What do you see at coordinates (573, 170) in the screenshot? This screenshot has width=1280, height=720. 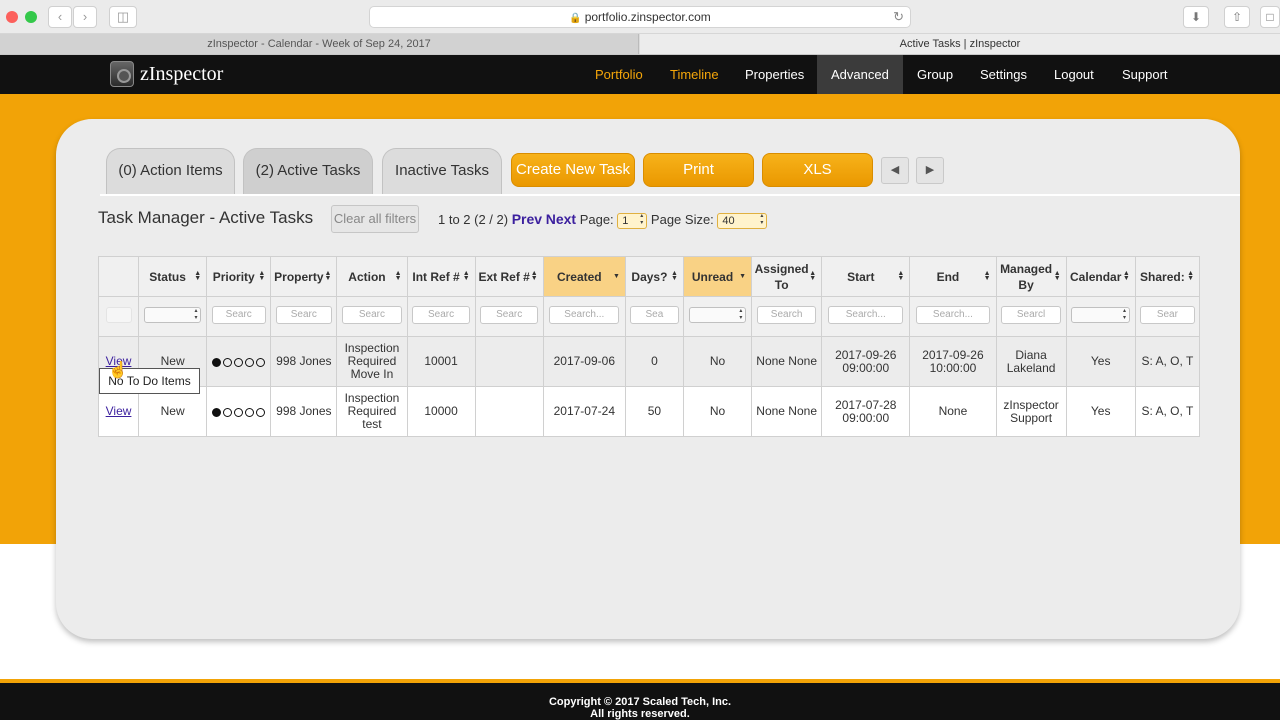 I see `create-task-button: Create New Task` at bounding box center [573, 170].